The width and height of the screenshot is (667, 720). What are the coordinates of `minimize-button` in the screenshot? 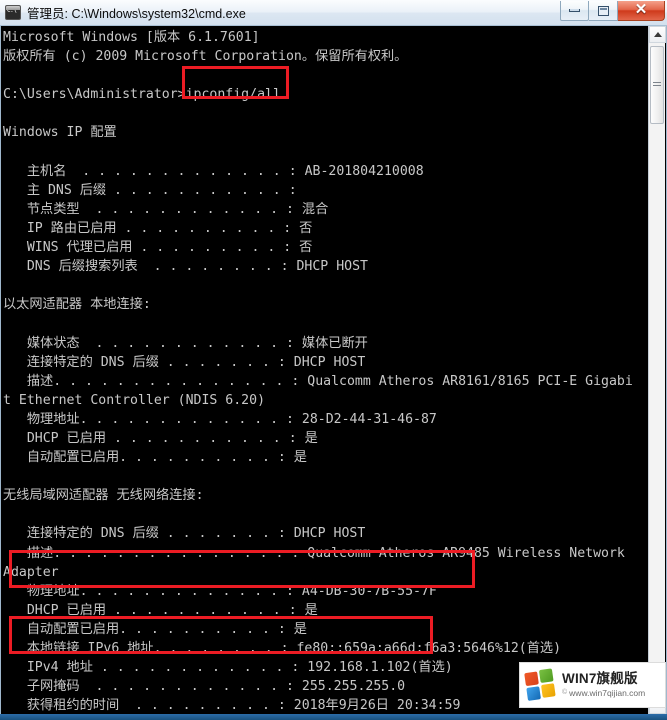 It's located at (574, 11).